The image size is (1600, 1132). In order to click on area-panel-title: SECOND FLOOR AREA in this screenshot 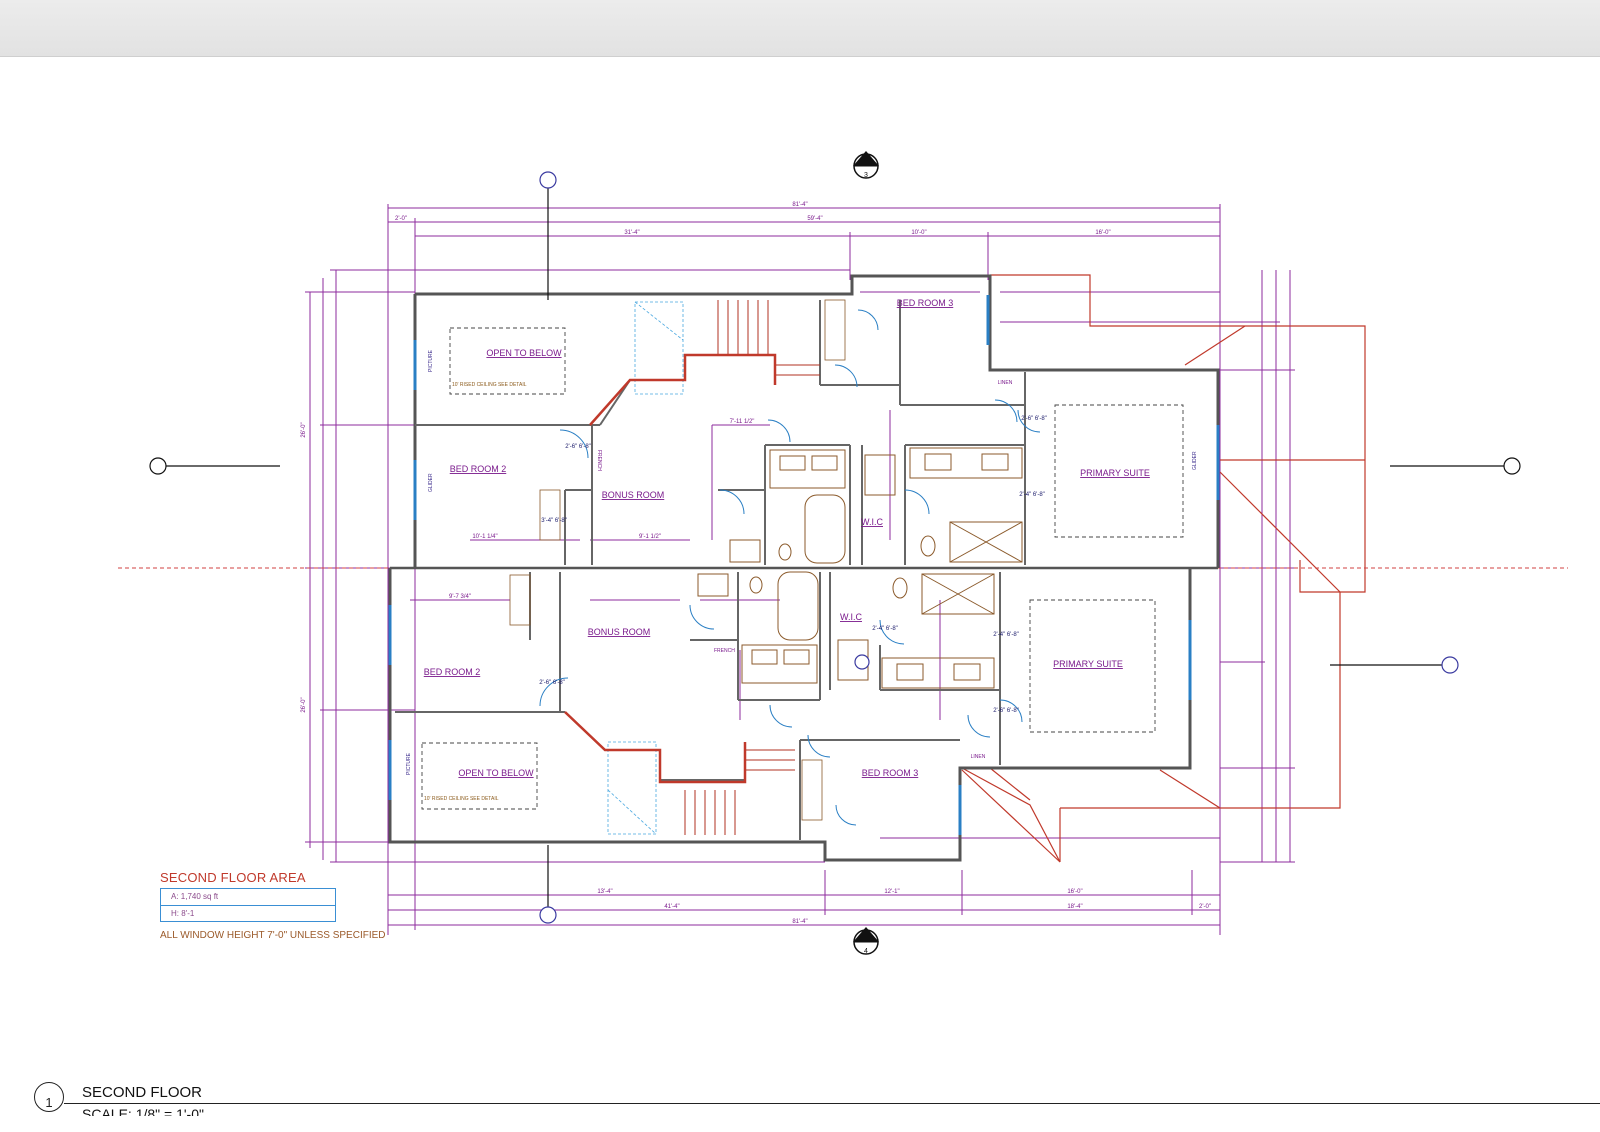, I will do `click(233, 877)`.